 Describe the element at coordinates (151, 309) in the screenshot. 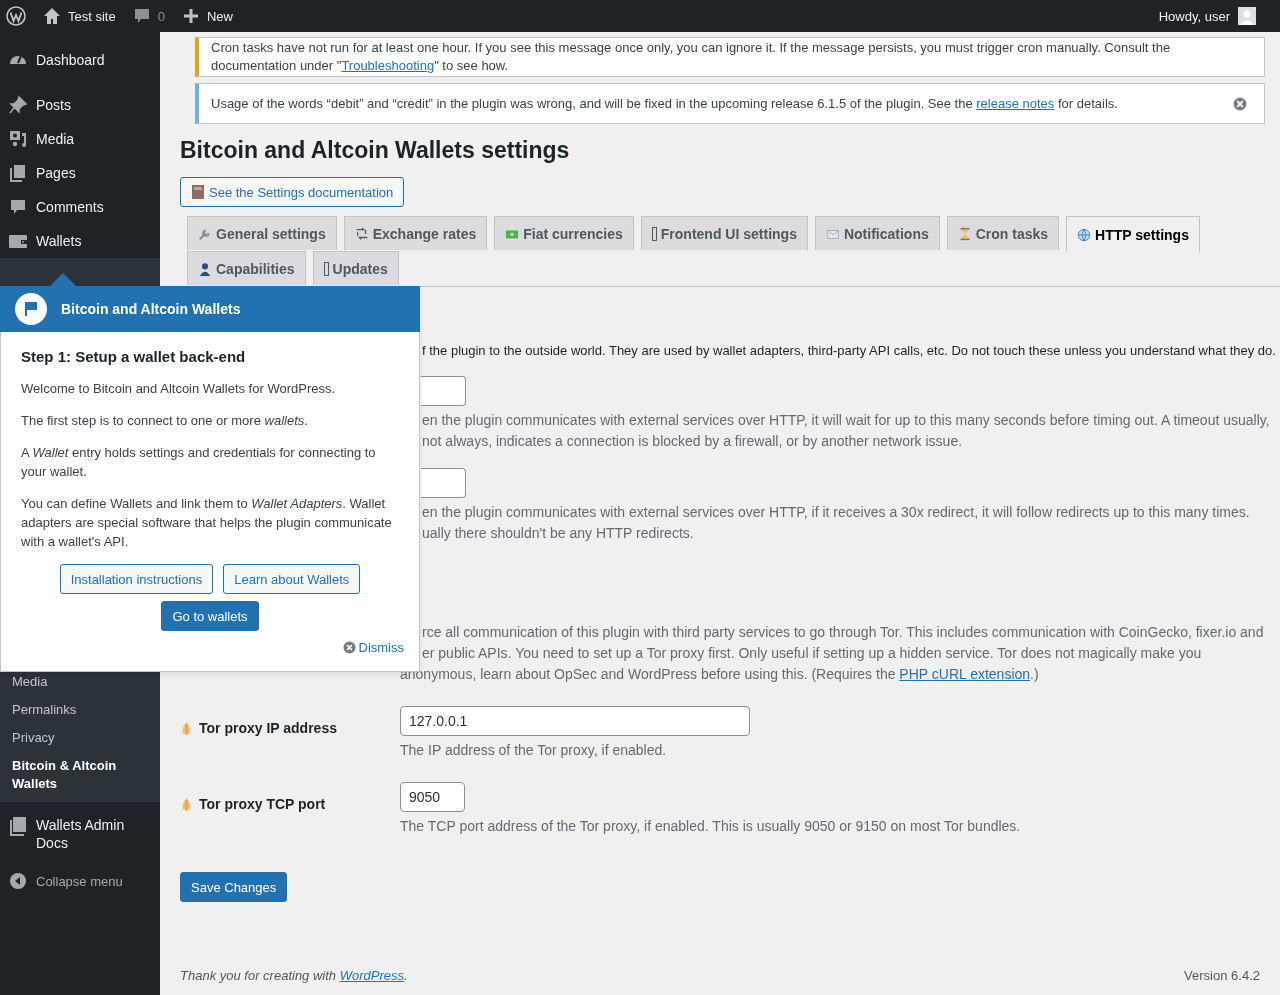

I see `popup-title: Bitcoin and Altcoin Wallets` at that location.